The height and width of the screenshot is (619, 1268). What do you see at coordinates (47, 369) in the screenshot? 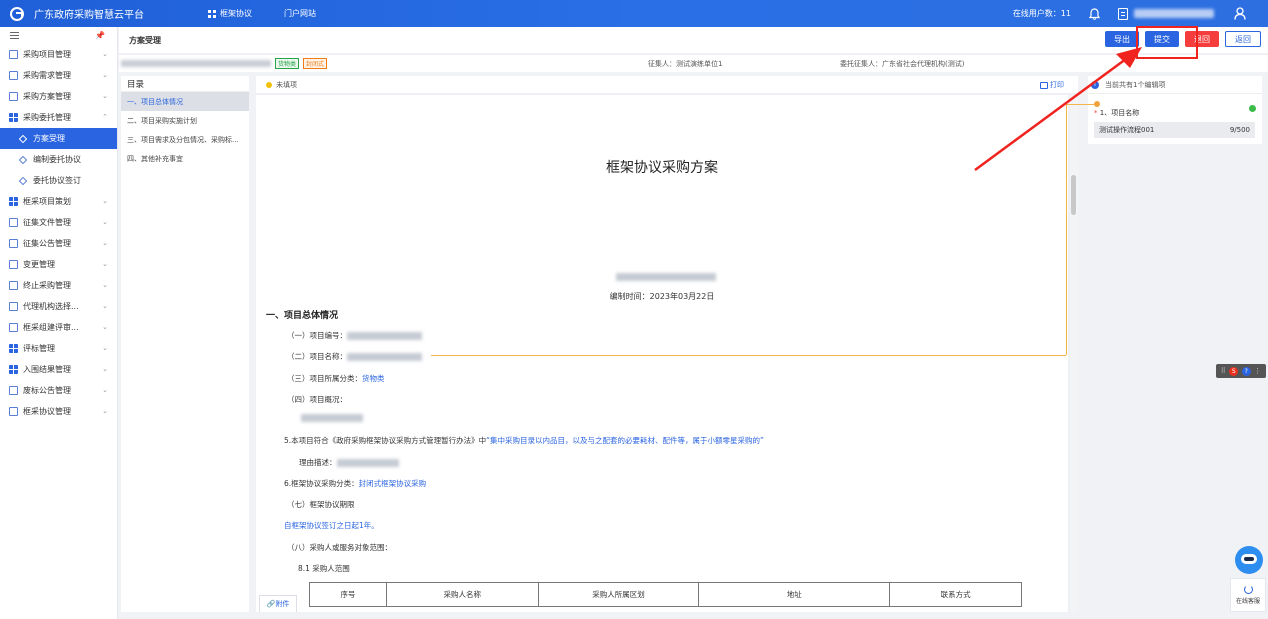
I see `sidebar-item-label: 入围结果管理` at bounding box center [47, 369].